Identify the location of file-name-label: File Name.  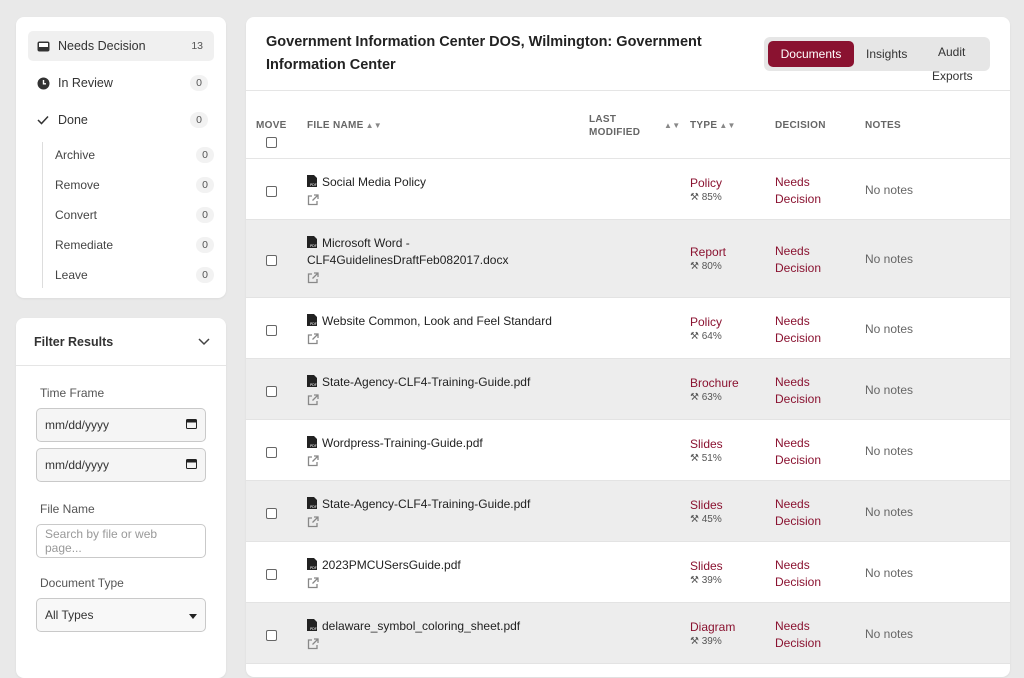
(67, 509).